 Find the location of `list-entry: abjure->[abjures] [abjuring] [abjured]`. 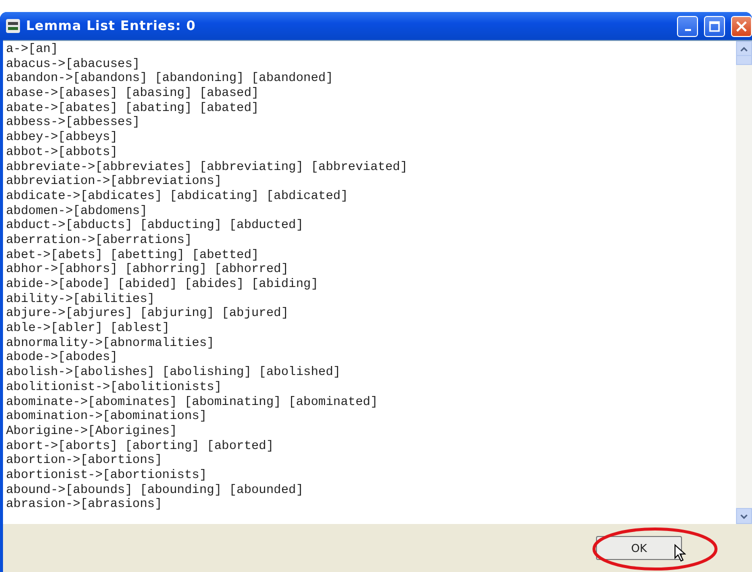

list-entry: abjure->[abjures] [abjuring] [abjured] is located at coordinates (148, 314).